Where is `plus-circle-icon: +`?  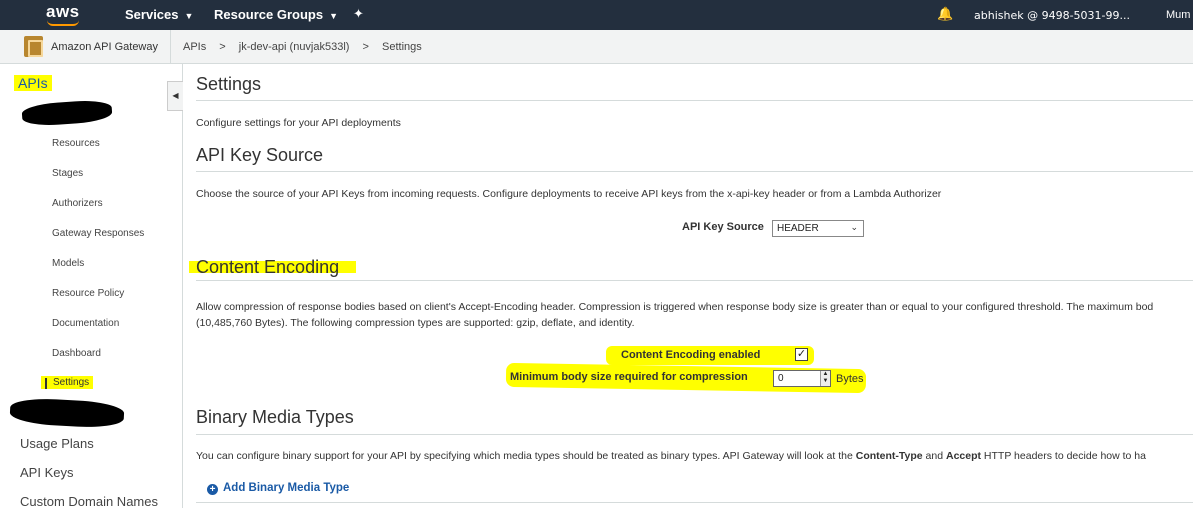 plus-circle-icon: + is located at coordinates (212, 489).